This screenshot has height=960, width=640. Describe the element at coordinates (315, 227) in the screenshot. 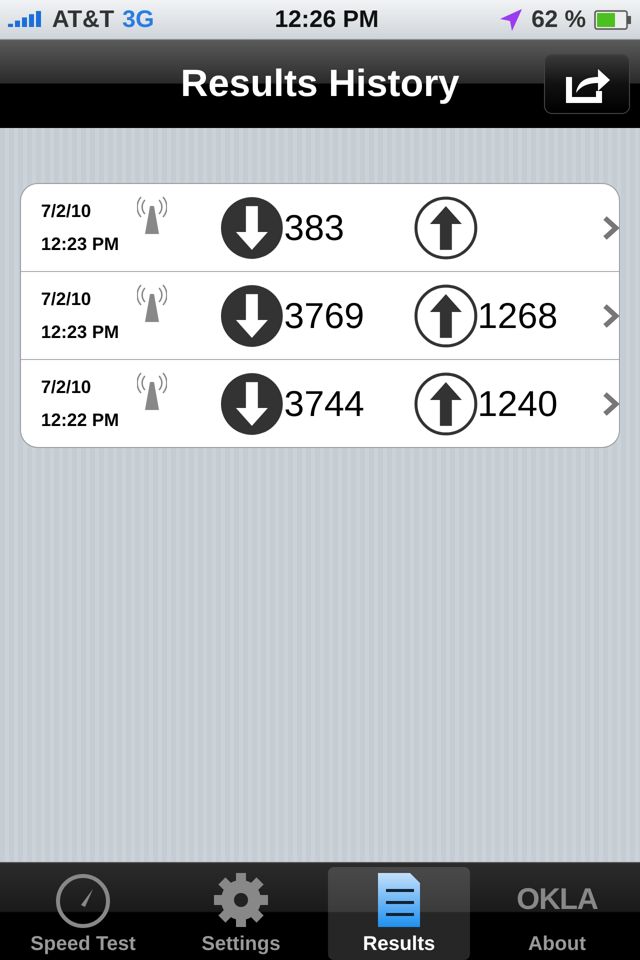

I see `download-speed: 383` at that location.